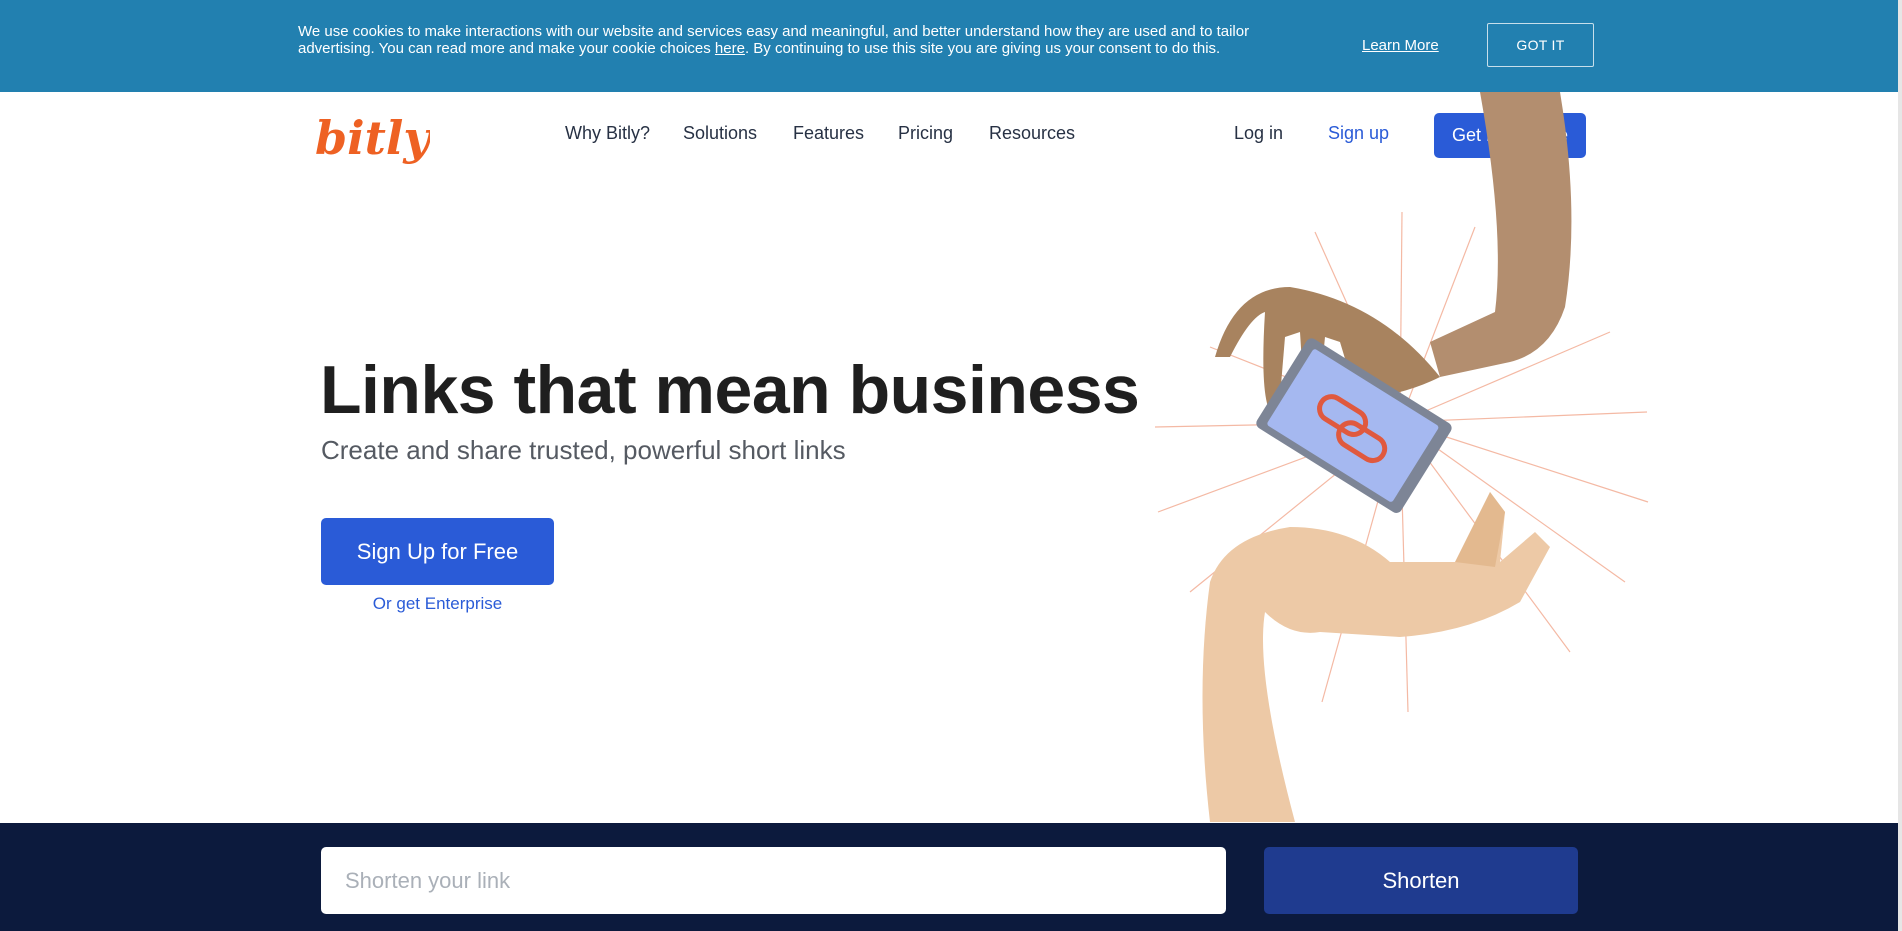 This screenshot has height=931, width=1902. I want to click on or-get-enterprise-link: Or get Enterprise, so click(437, 604).